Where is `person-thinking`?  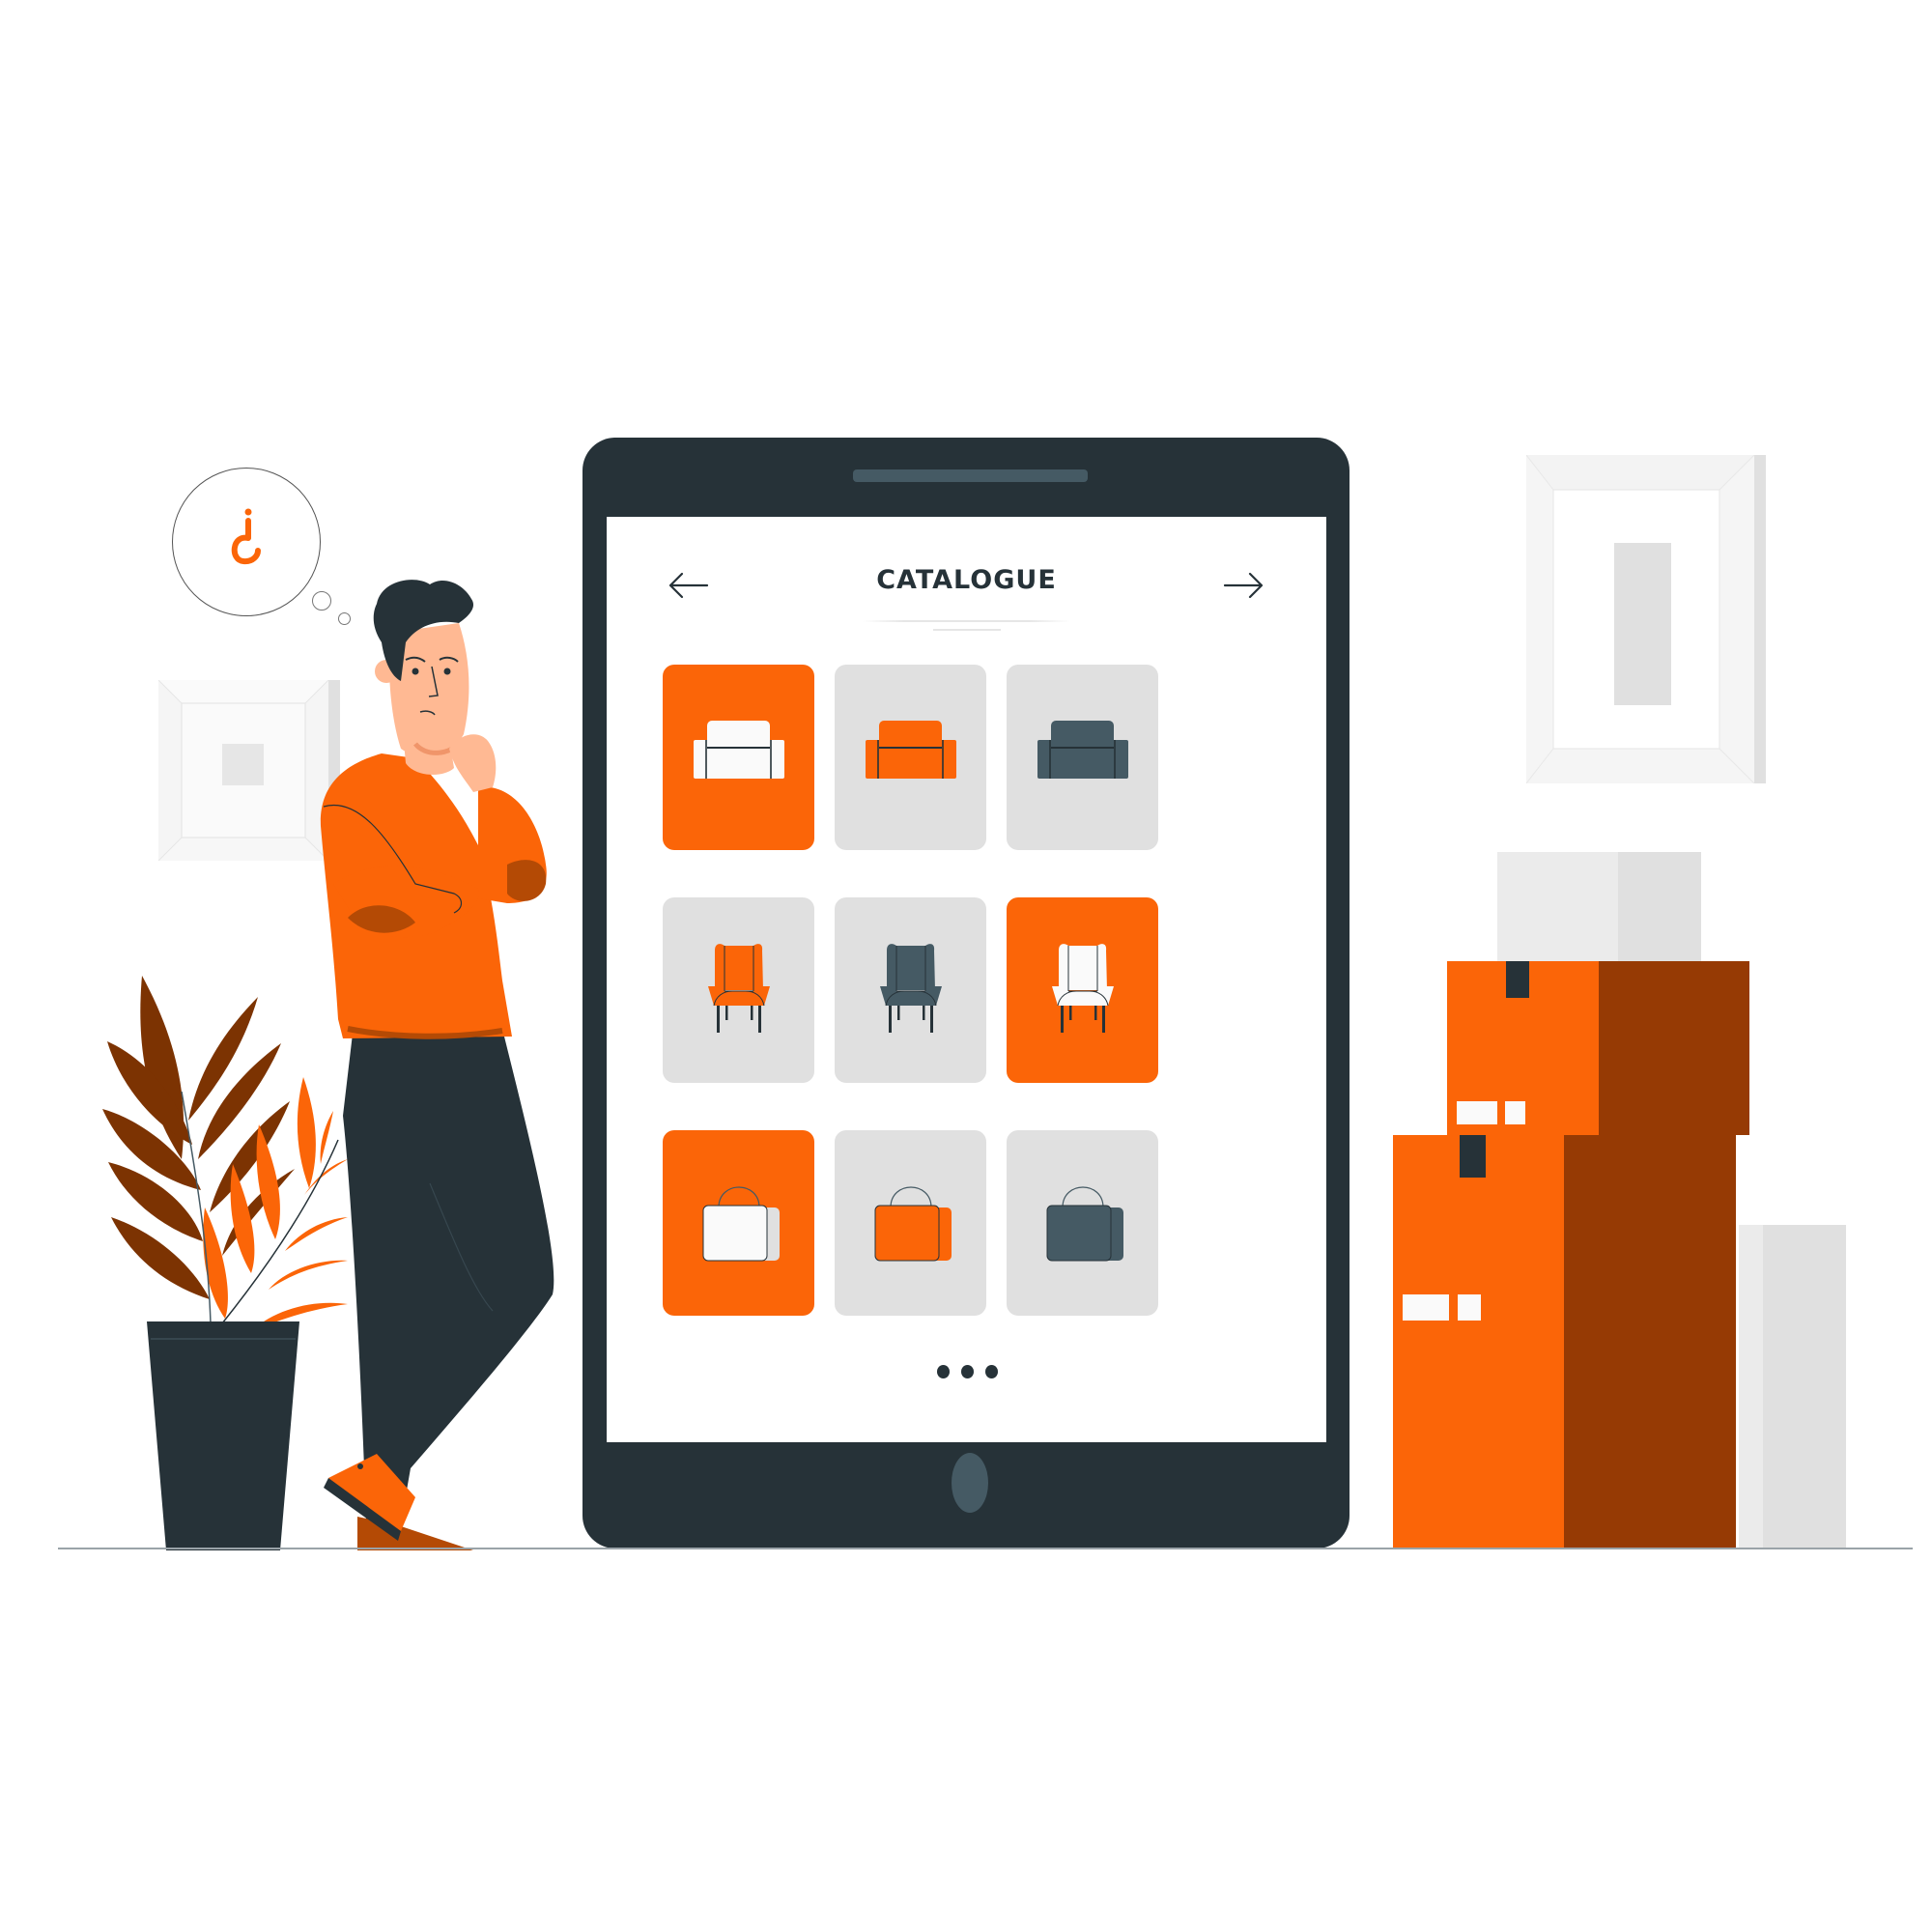
person-thinking is located at coordinates (437, 1065).